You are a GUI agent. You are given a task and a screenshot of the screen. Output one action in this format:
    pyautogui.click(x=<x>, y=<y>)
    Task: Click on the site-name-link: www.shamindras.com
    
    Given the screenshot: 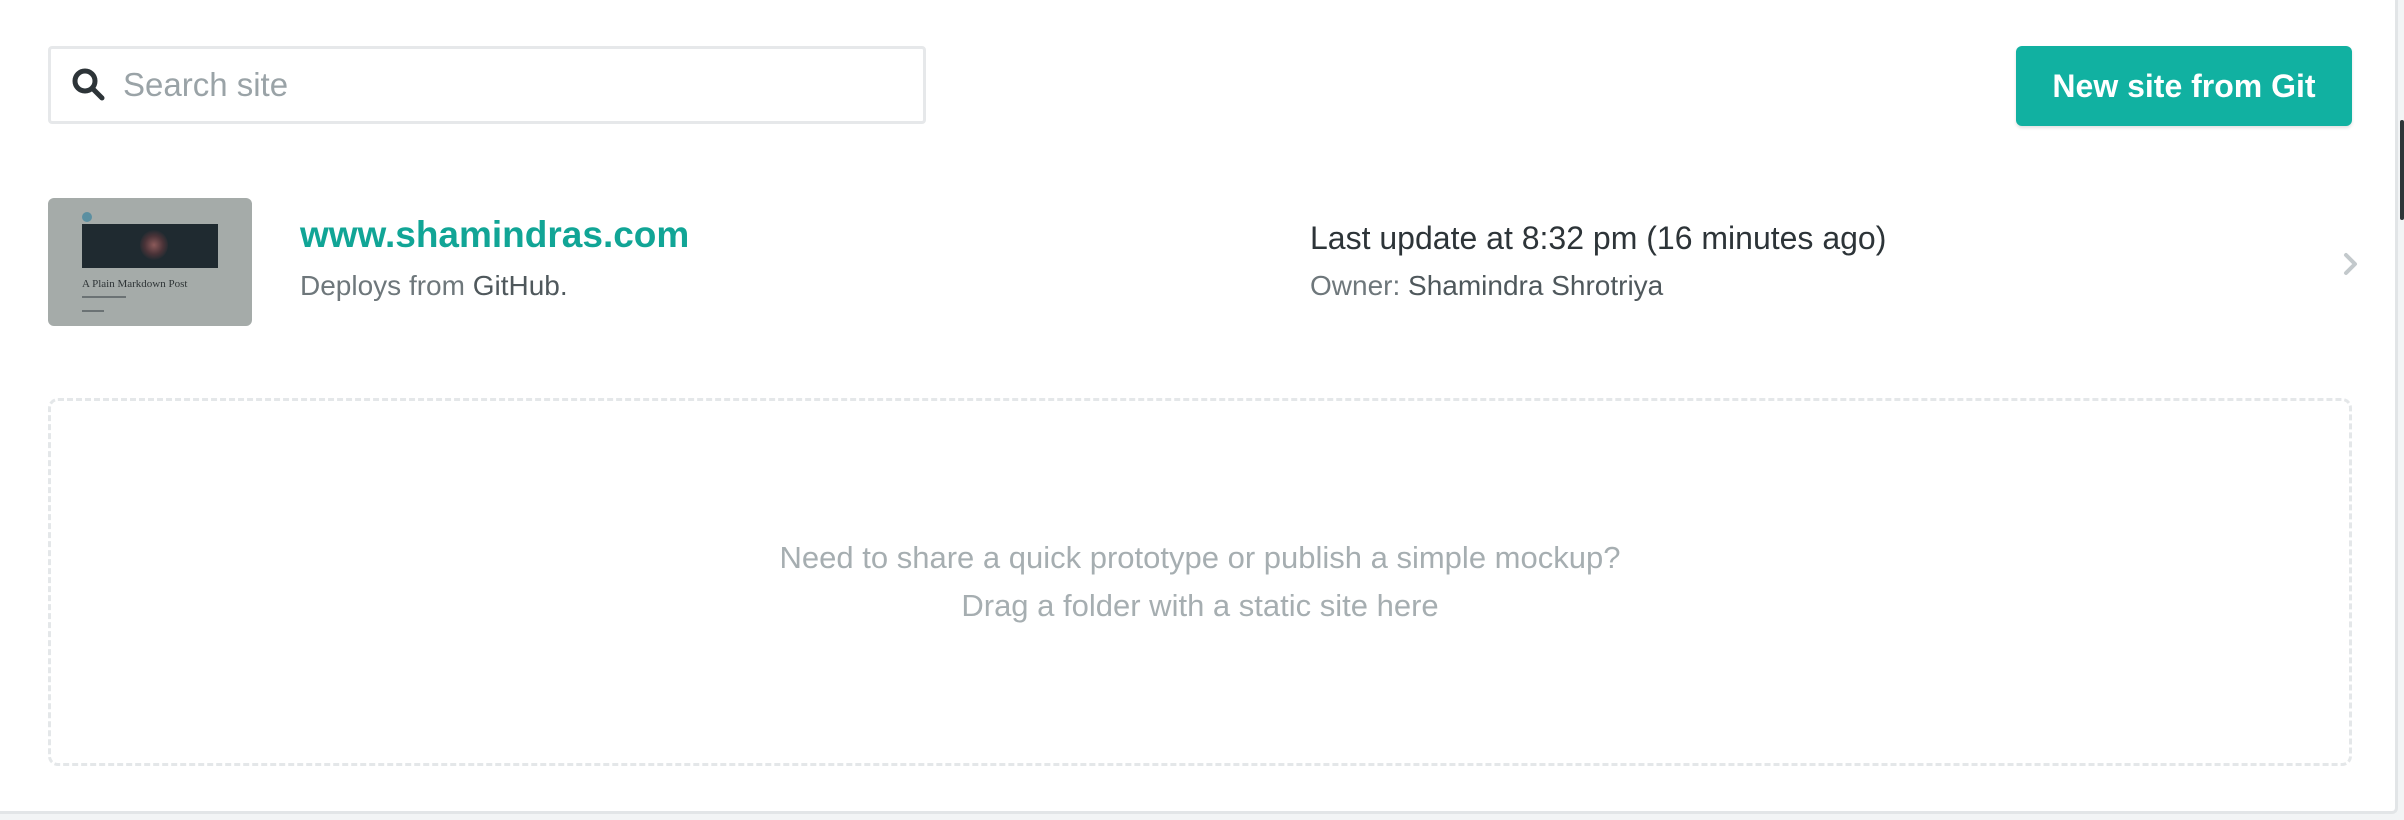 What is the action you would take?
    pyautogui.click(x=494, y=235)
    